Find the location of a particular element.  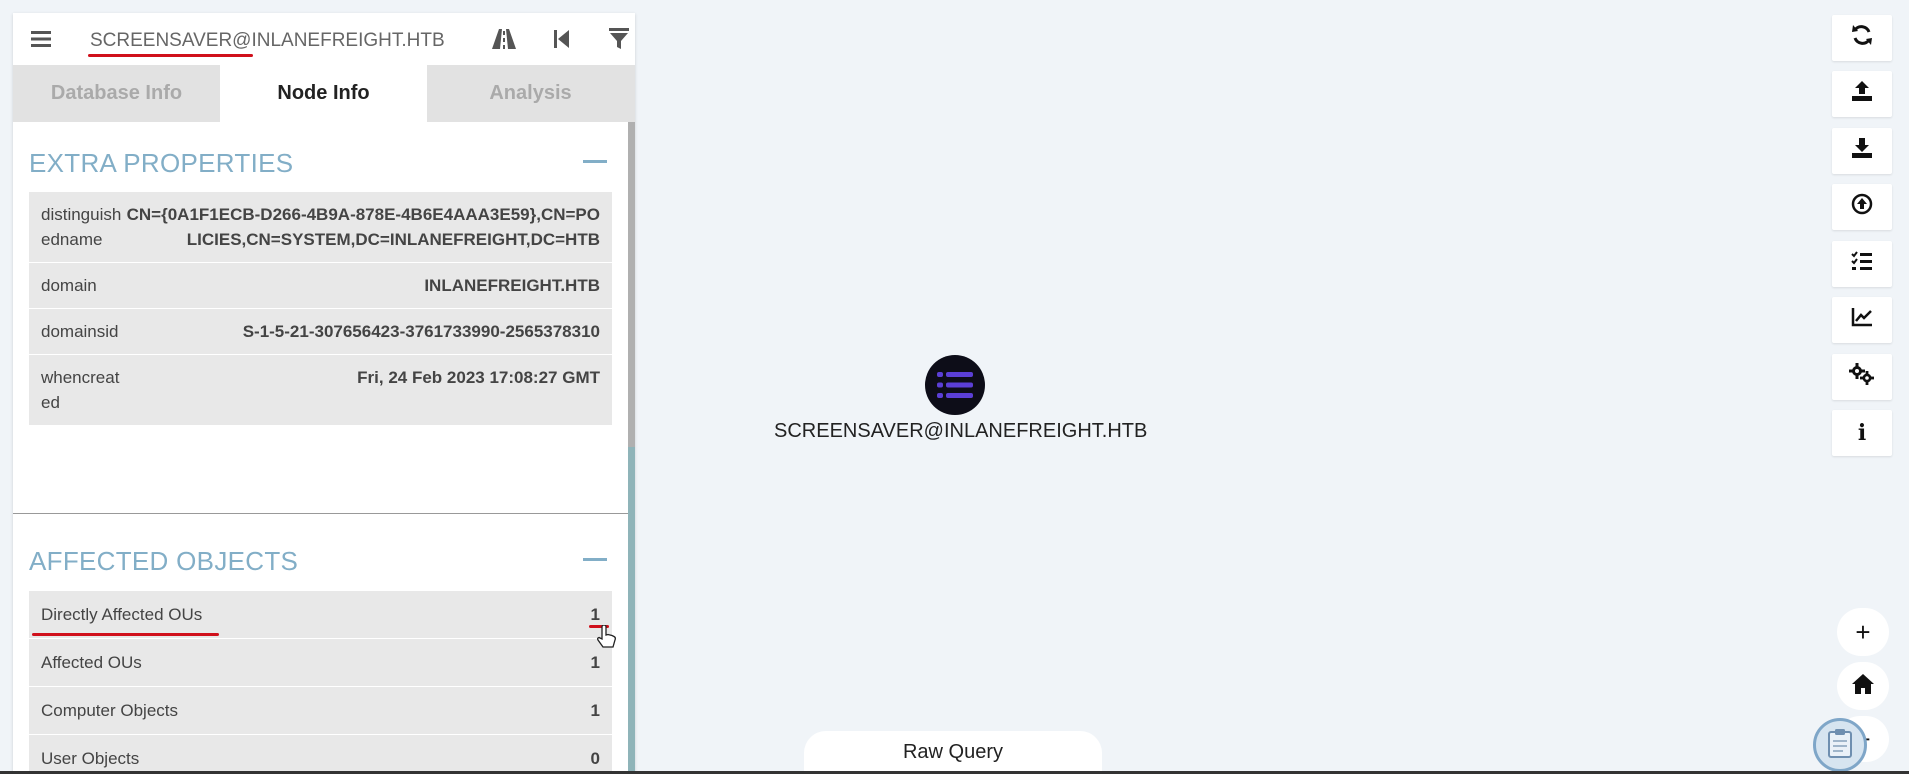

collapse-affected-objects-button is located at coordinates (595, 559).